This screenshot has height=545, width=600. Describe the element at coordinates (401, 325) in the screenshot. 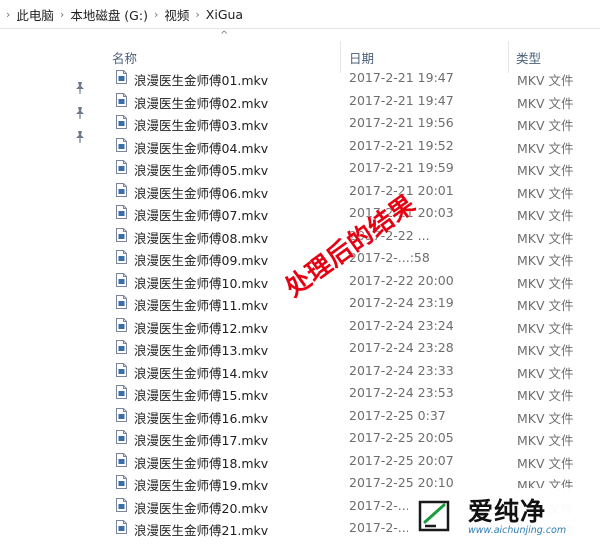

I see `file-date: 2017-2-24 23:24` at that location.